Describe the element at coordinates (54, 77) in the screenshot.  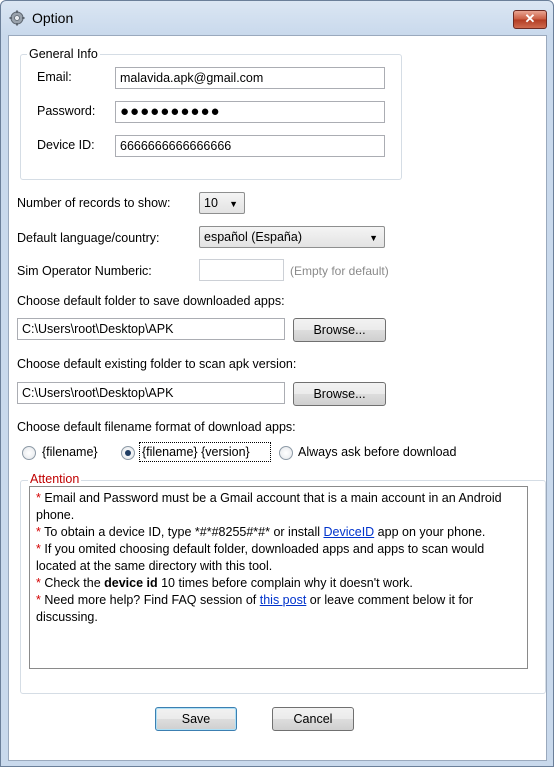
I see `email-label: Email:` at that location.